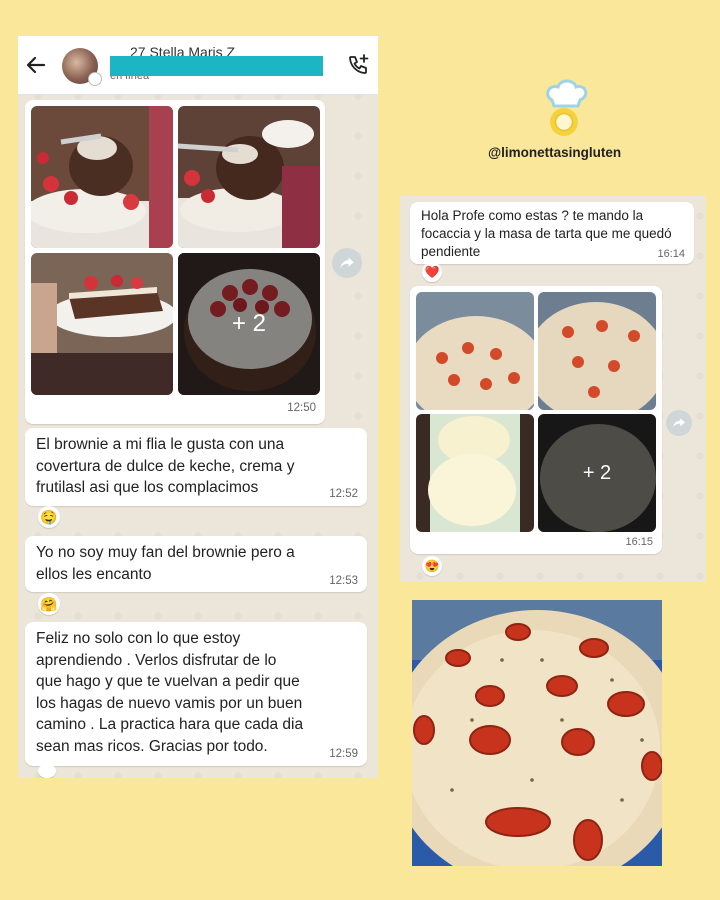 This screenshot has height=900, width=720. What do you see at coordinates (160, 444) in the screenshot?
I see `message-line: El brownie a mi flia le gusta con una` at bounding box center [160, 444].